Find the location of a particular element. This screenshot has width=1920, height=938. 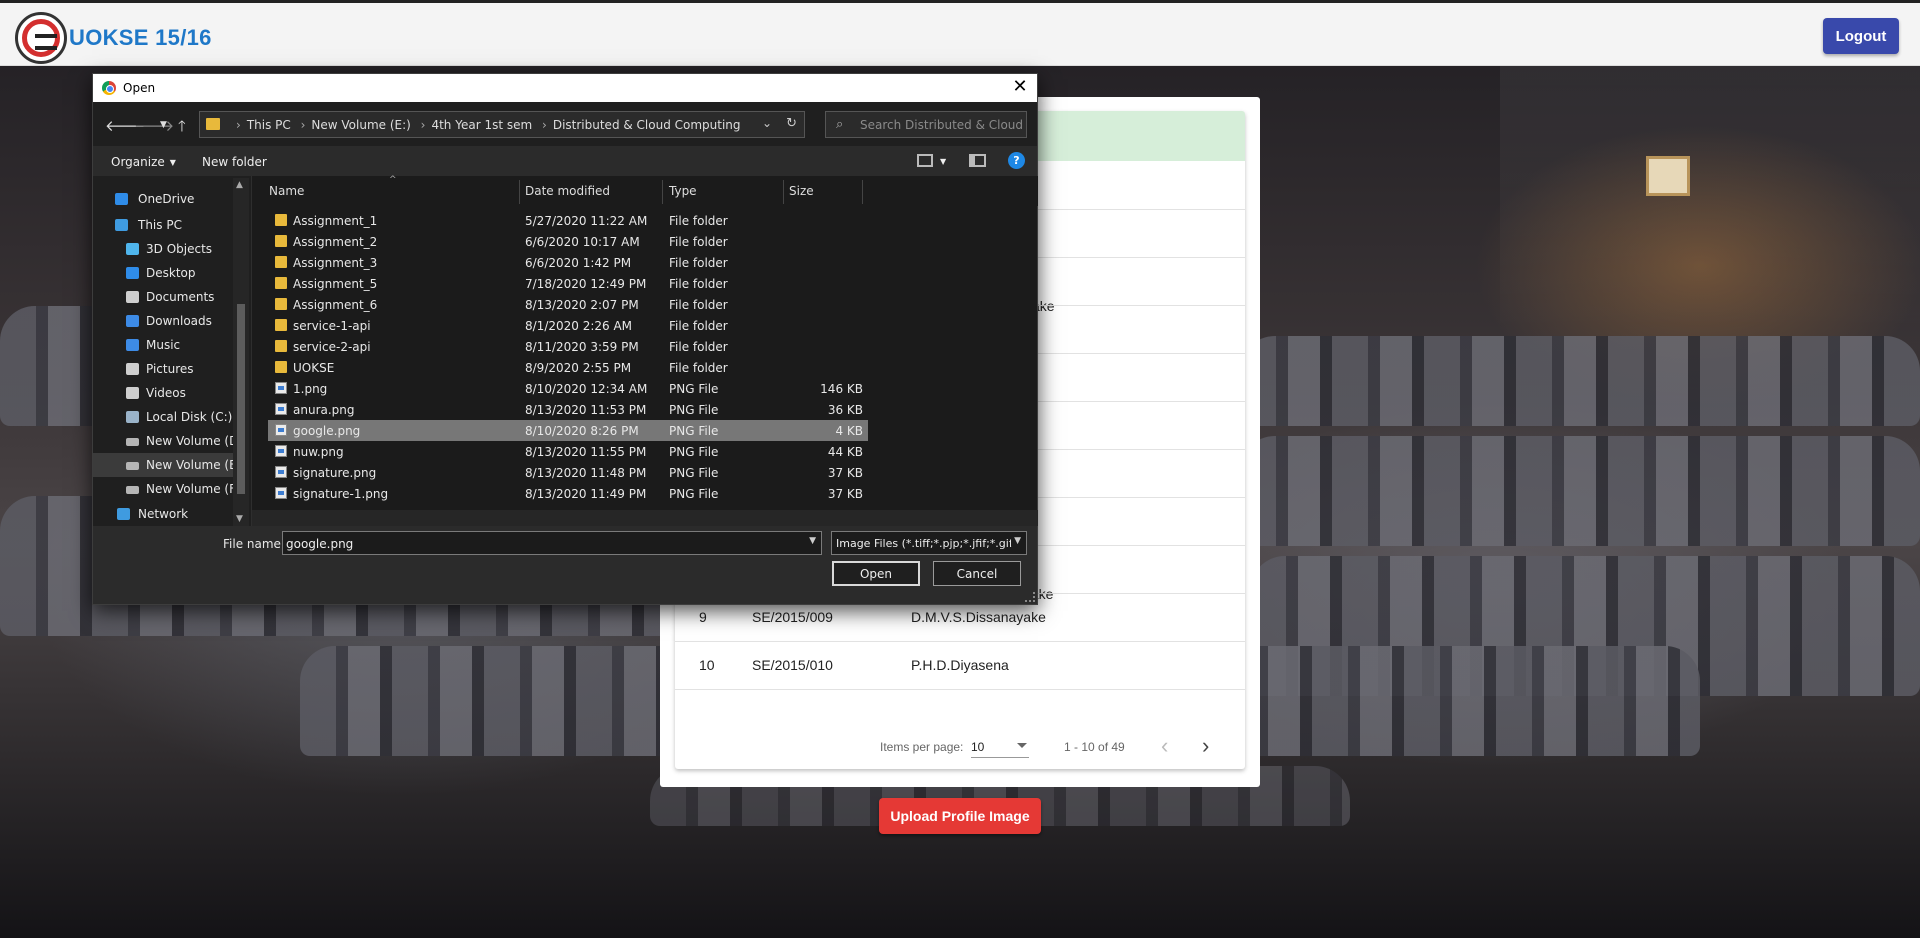

breadcrumb-volume-e: New Volume (E:) is located at coordinates (360, 125).